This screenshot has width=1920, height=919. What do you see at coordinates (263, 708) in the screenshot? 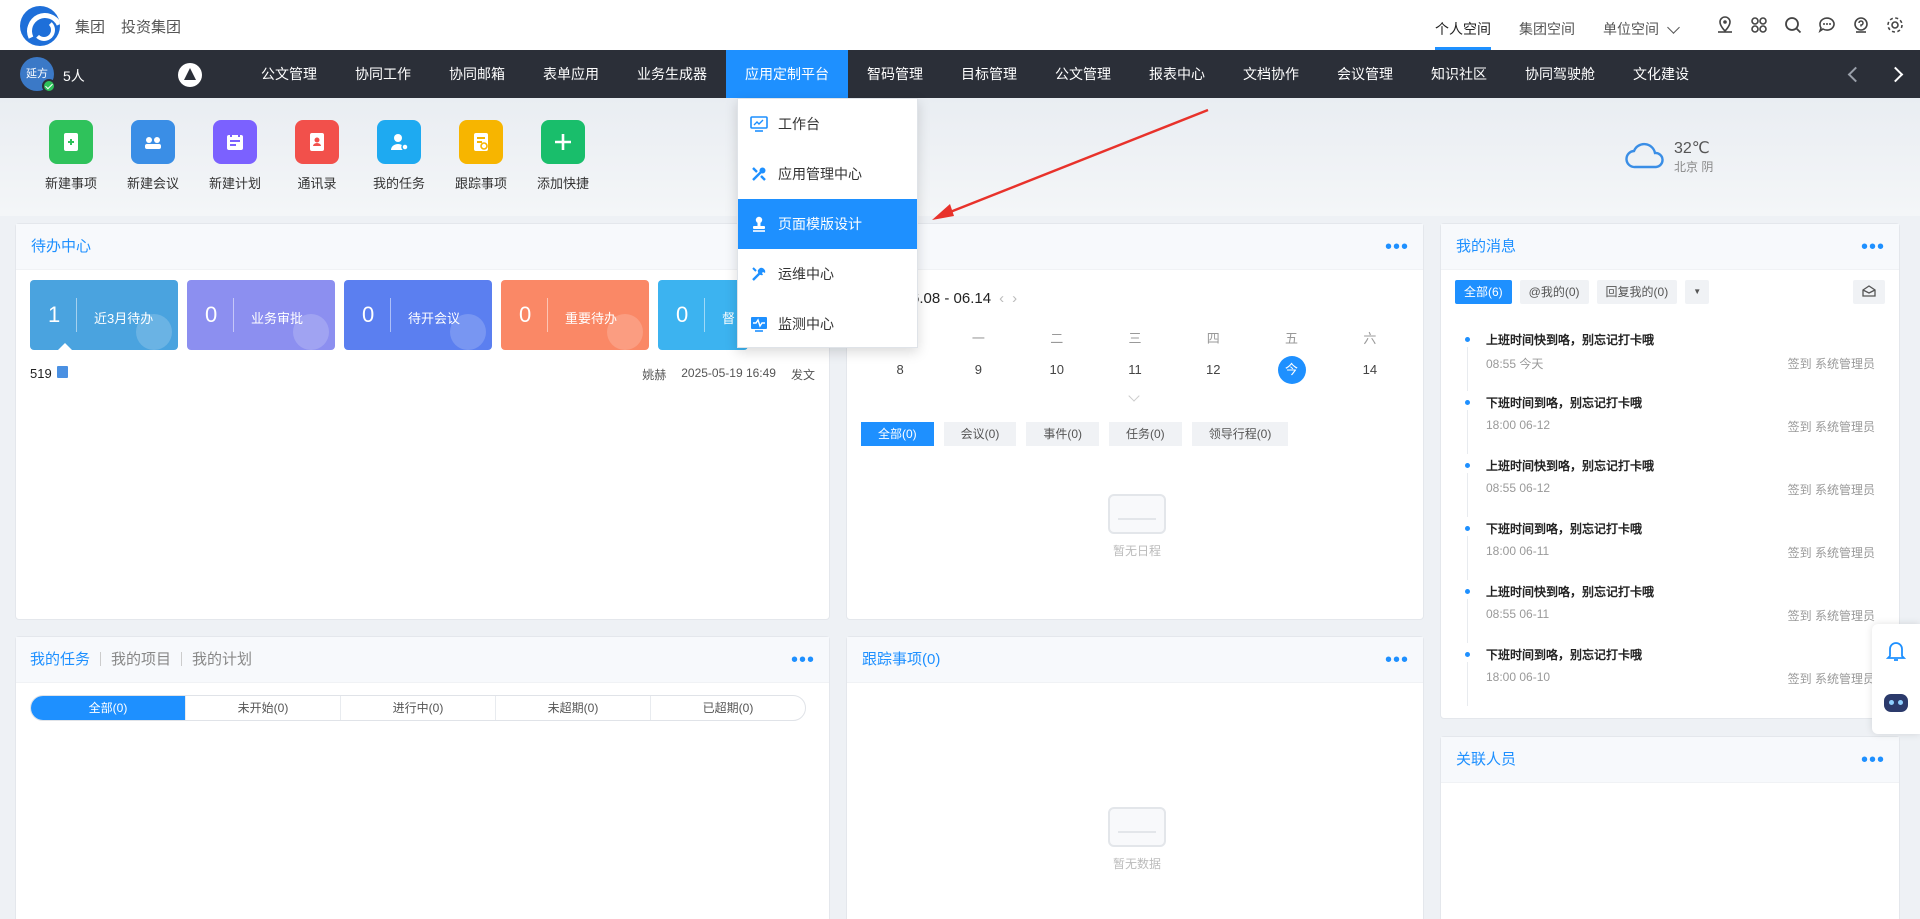
I see `segment-not-started: 未开始(0)` at bounding box center [263, 708].